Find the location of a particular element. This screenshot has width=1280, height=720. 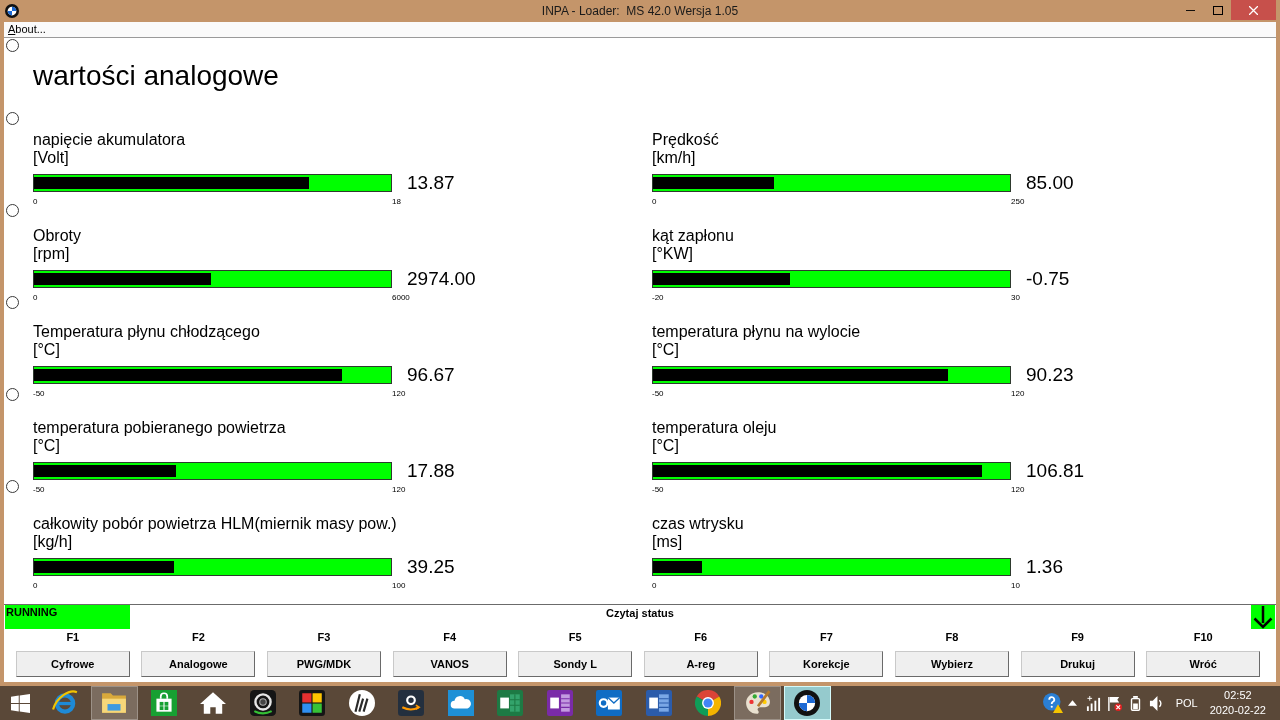

scale-max: 100 is located at coordinates (399, 586).